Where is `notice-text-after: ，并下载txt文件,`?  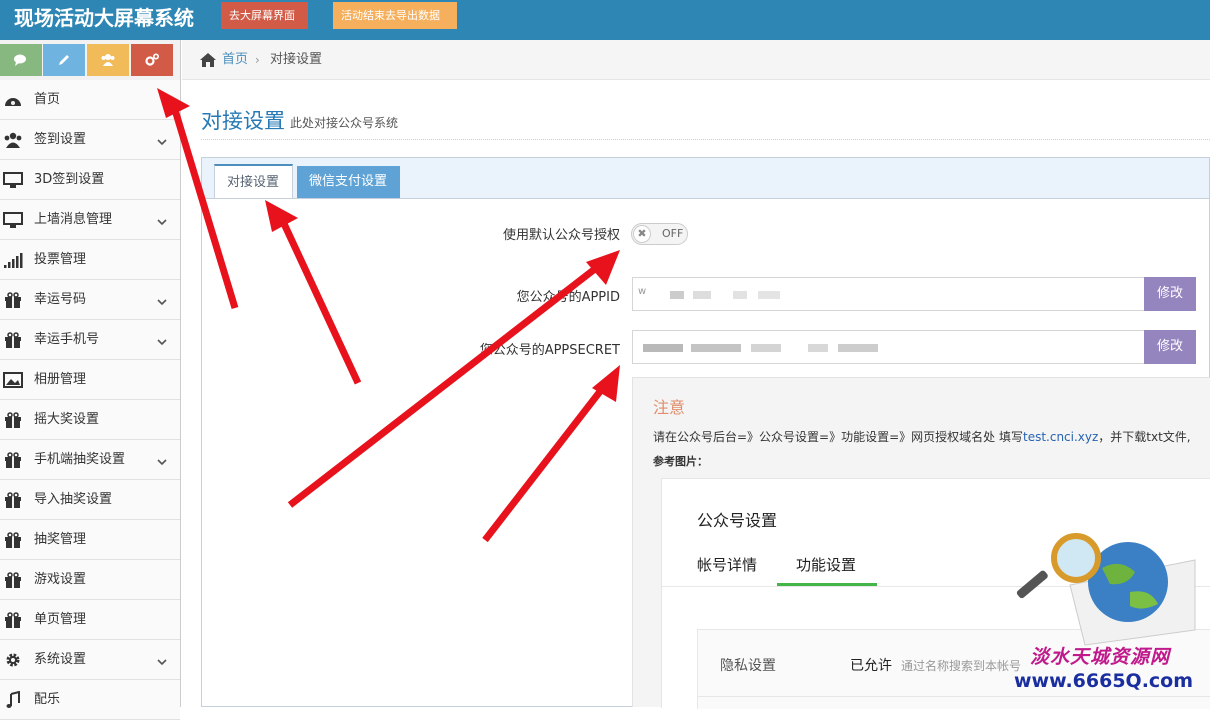
notice-text-after: ，并下载txt文件, is located at coordinates (1144, 437).